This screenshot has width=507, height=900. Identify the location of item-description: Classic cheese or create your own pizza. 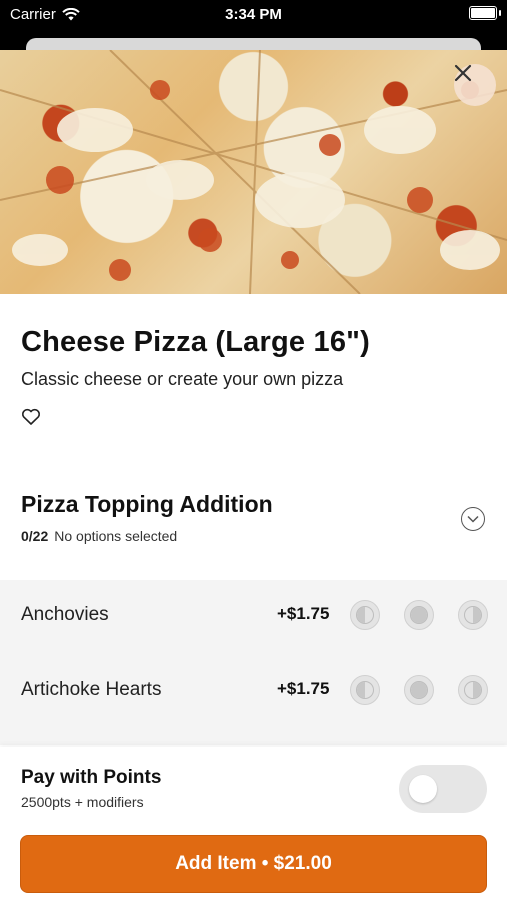
(182, 379).